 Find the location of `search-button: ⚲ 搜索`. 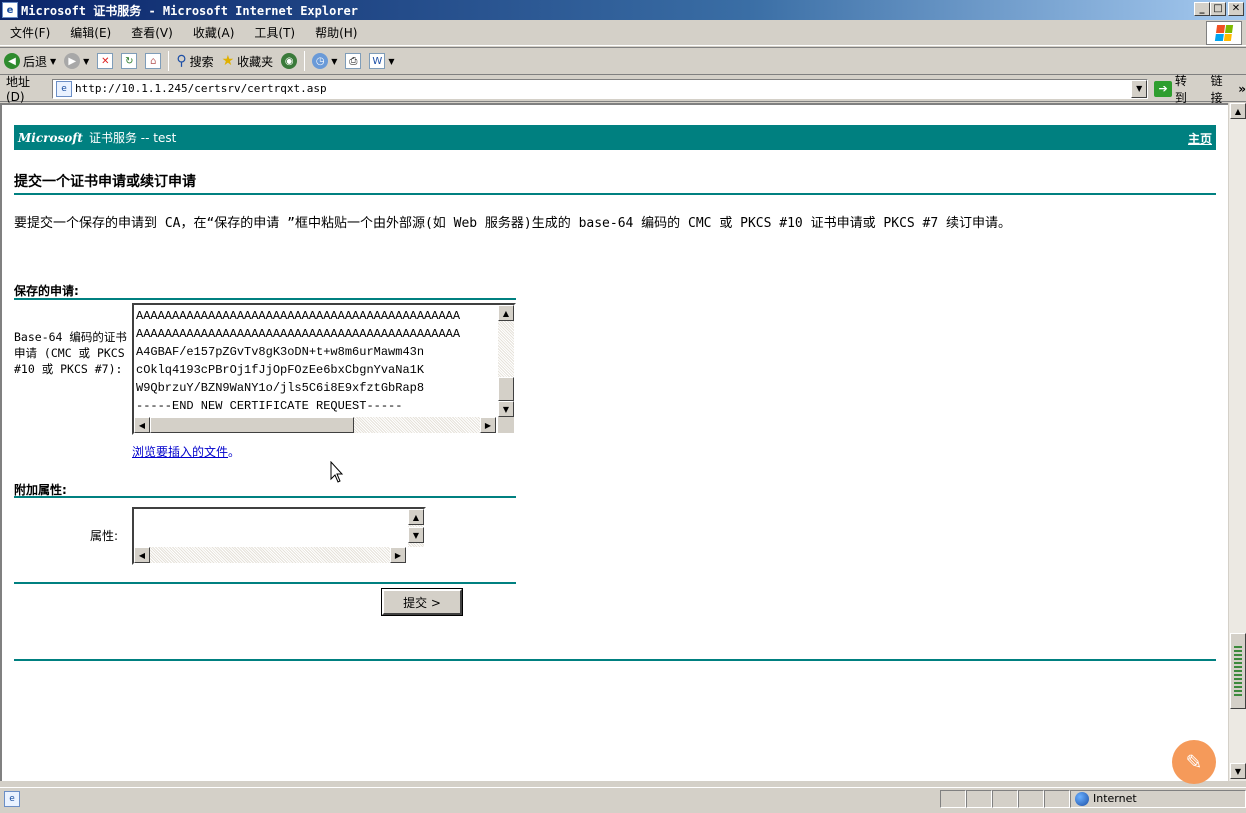

search-button: ⚲ 搜索 is located at coordinates (194, 61).